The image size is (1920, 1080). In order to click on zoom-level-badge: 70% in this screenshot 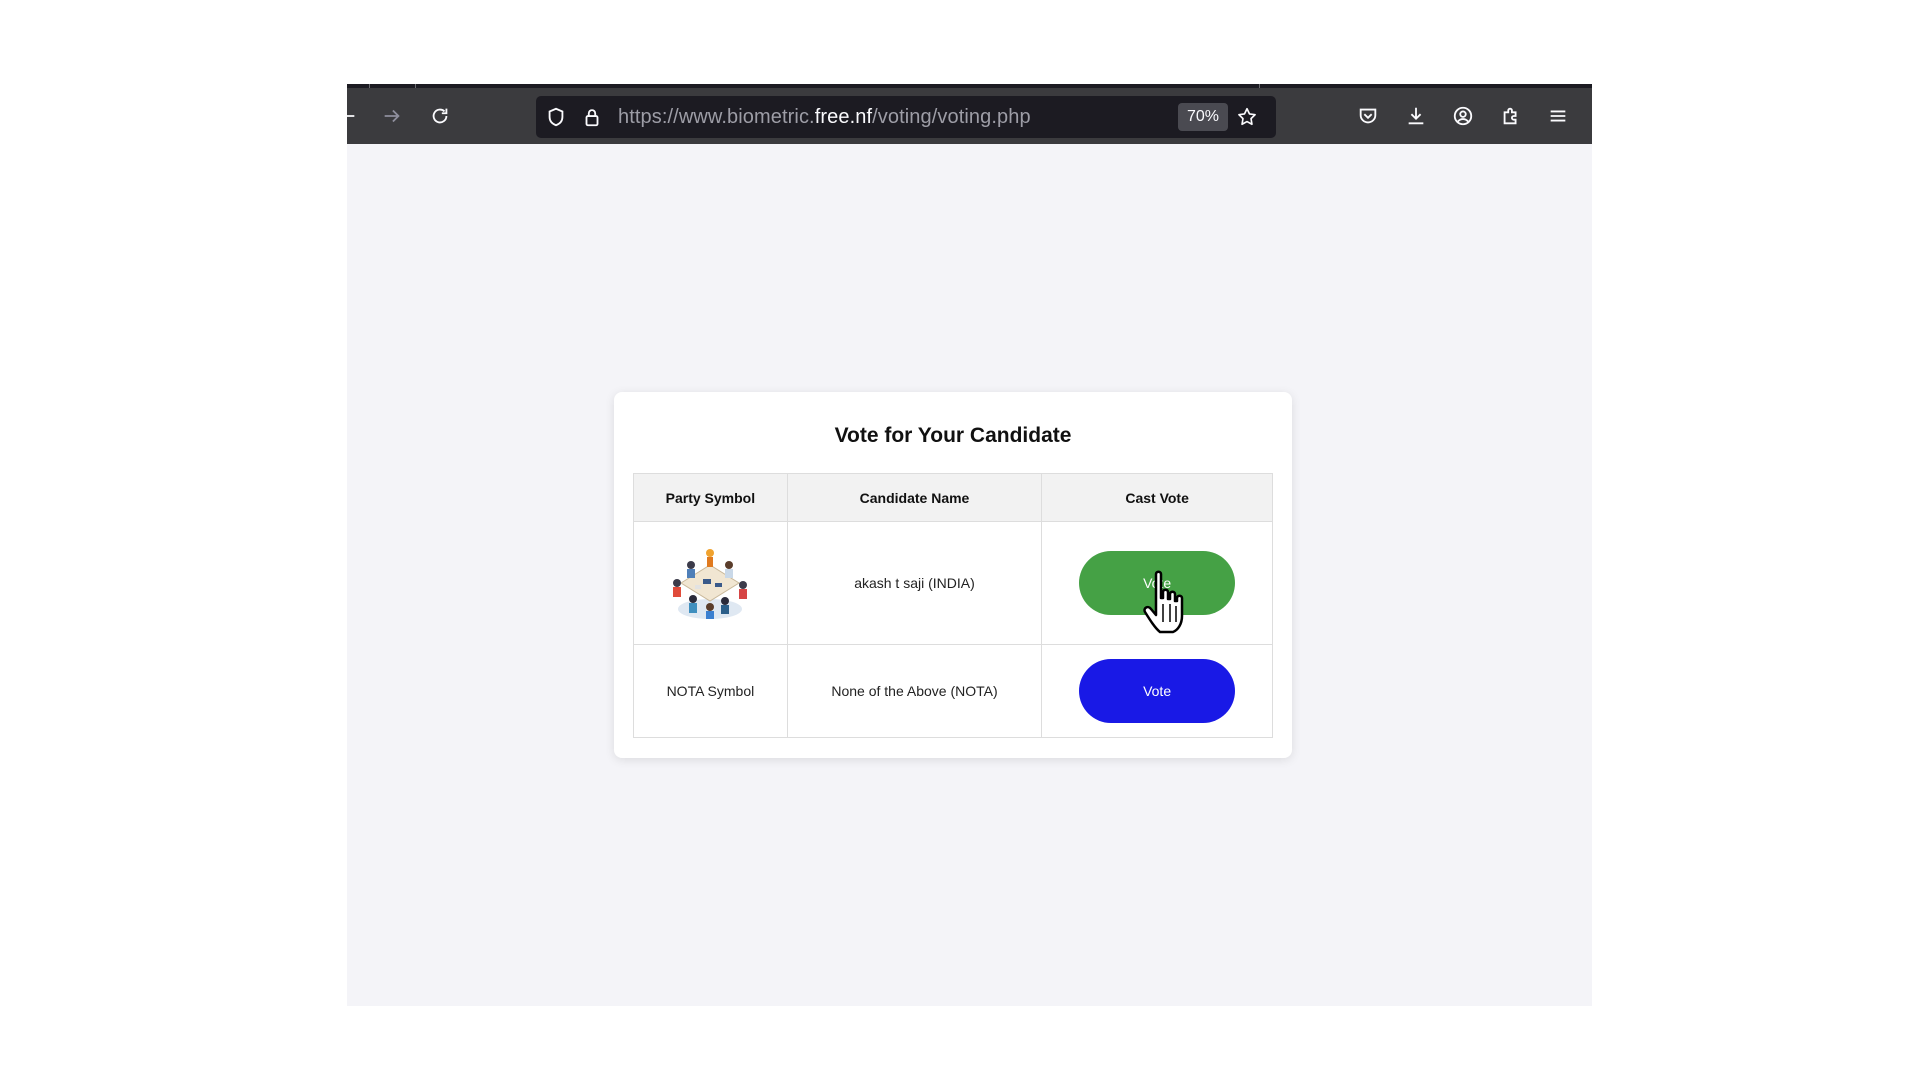, I will do `click(1203, 117)`.